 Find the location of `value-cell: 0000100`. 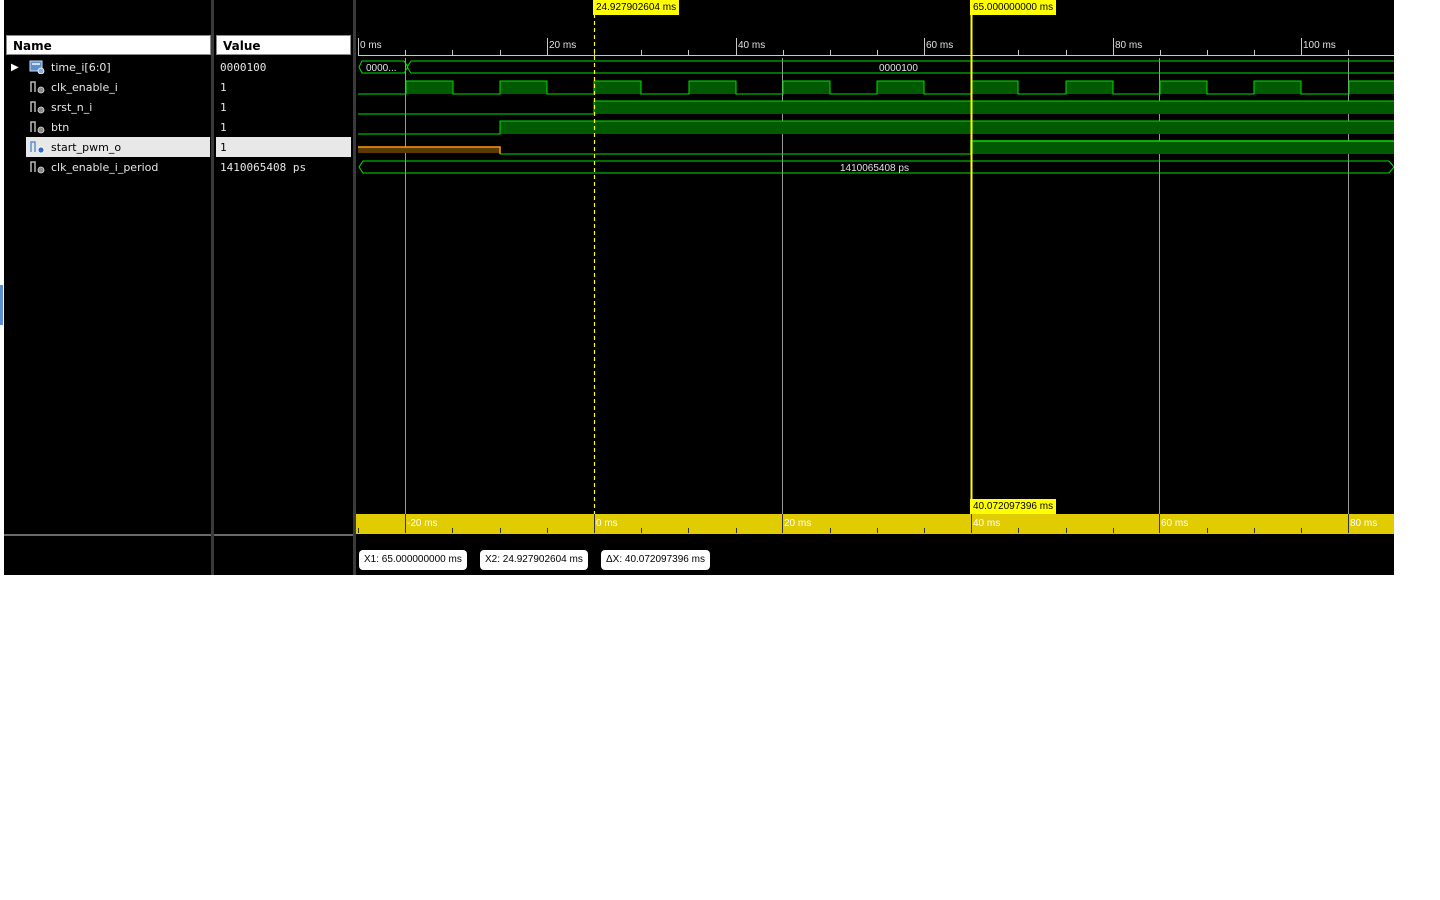

value-cell: 0000100 is located at coordinates (283, 67).